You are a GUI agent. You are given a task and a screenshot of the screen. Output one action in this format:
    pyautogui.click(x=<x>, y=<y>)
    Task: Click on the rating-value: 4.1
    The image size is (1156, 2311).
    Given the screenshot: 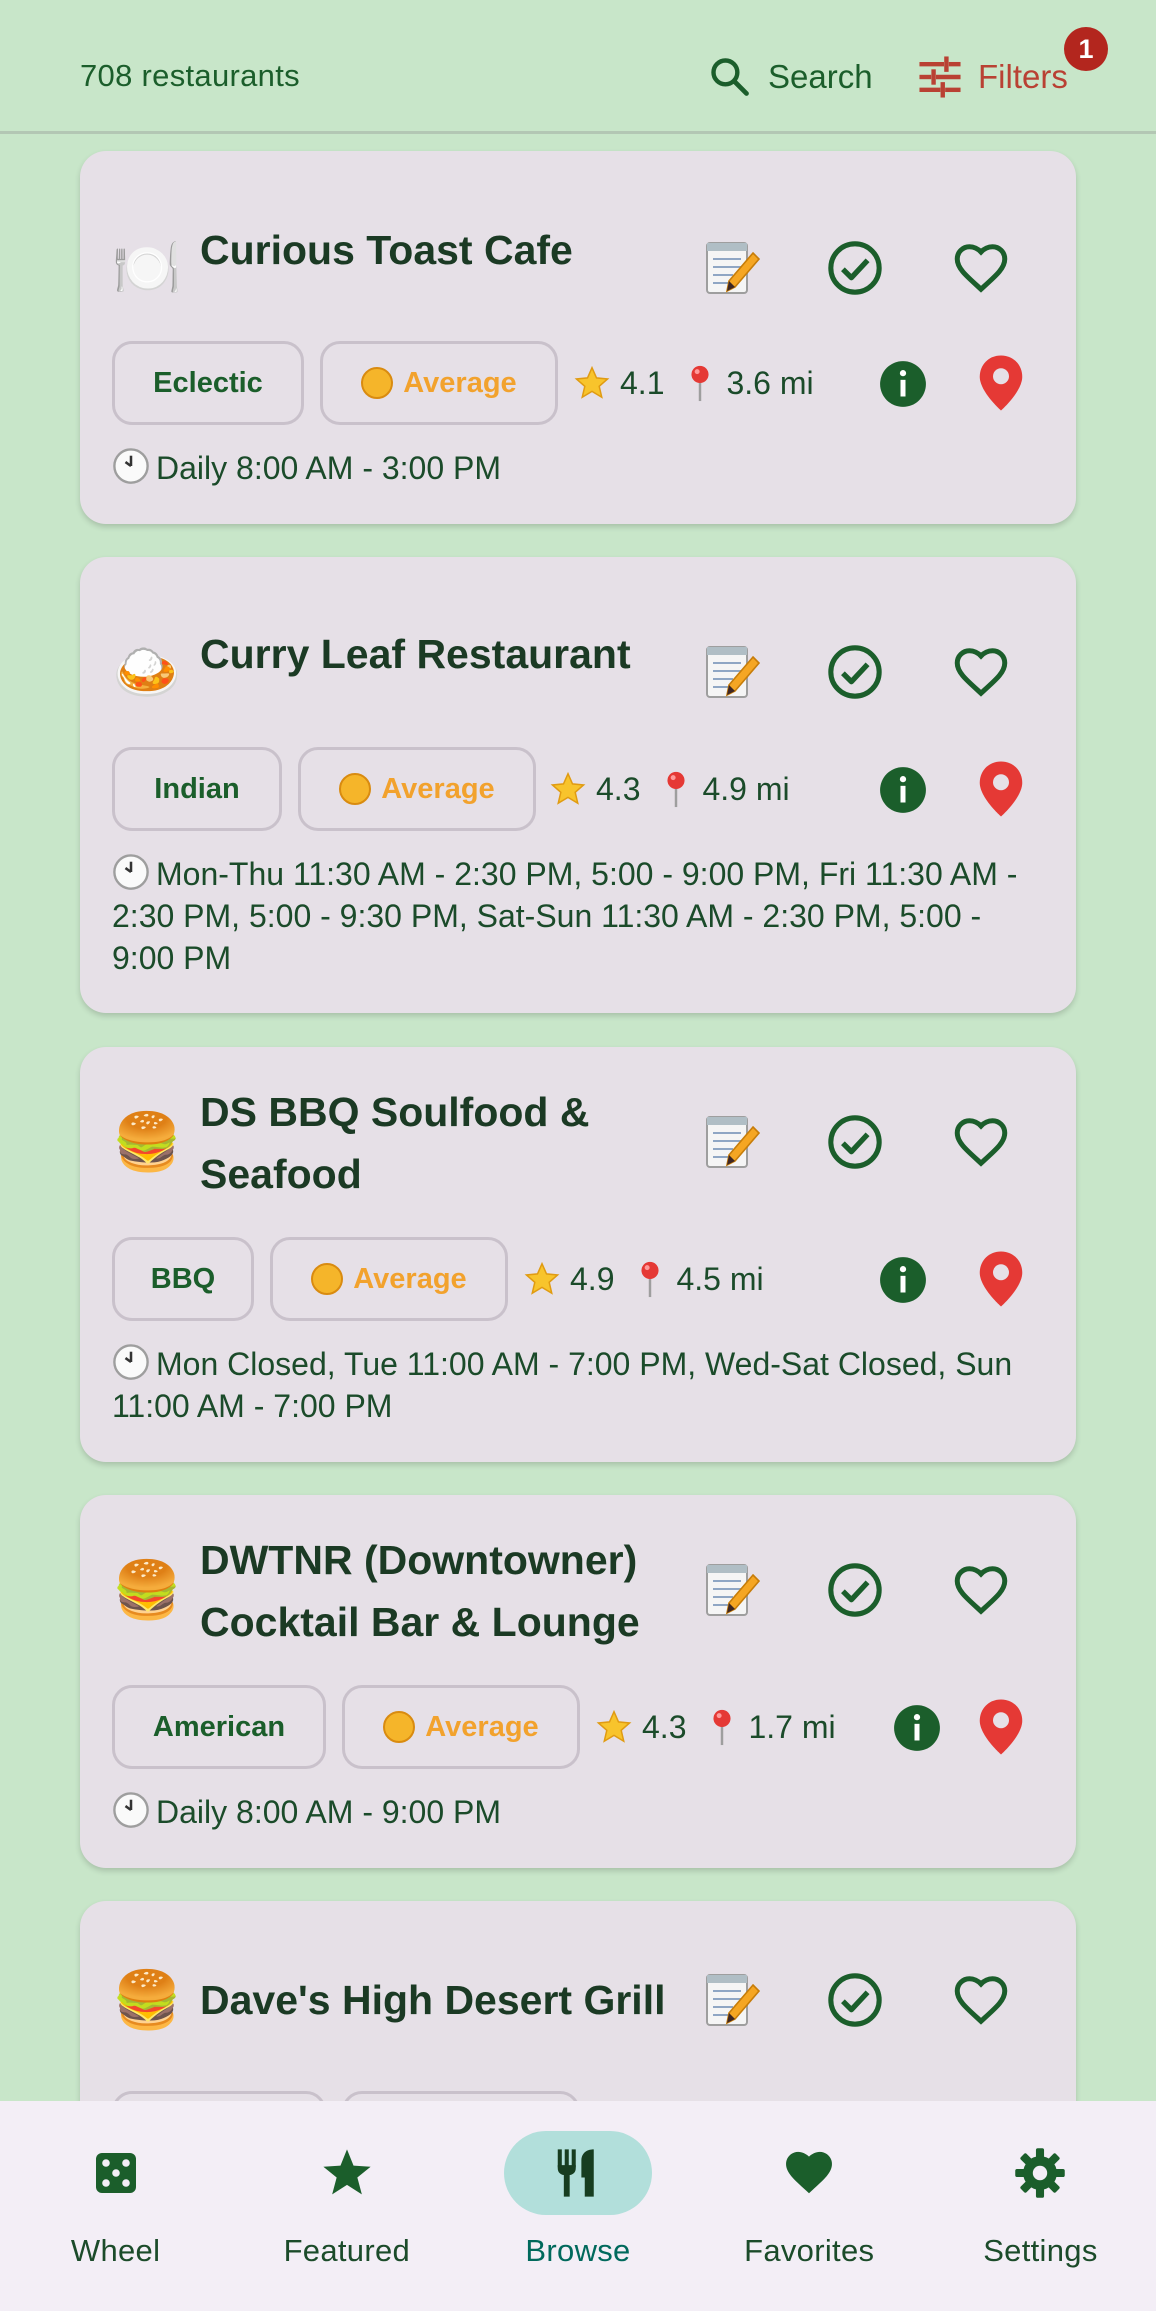 What is the action you would take?
    pyautogui.click(x=642, y=382)
    